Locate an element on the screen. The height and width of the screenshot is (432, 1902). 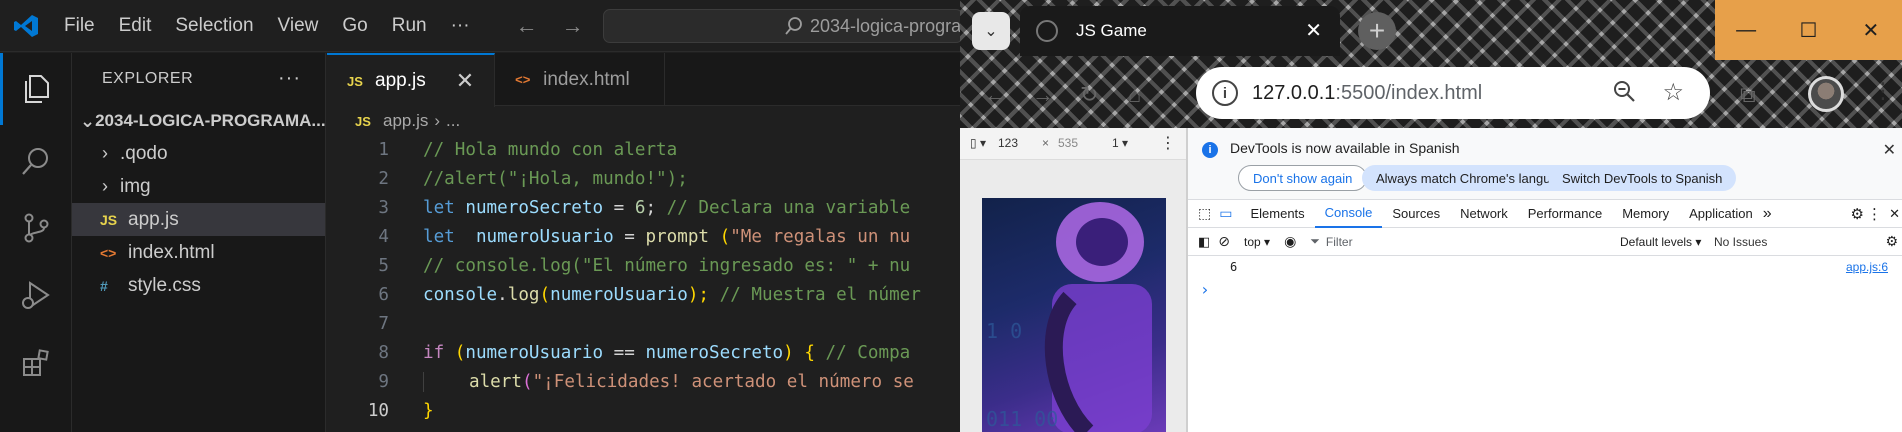
menu-go: Go is located at coordinates (354, 26).